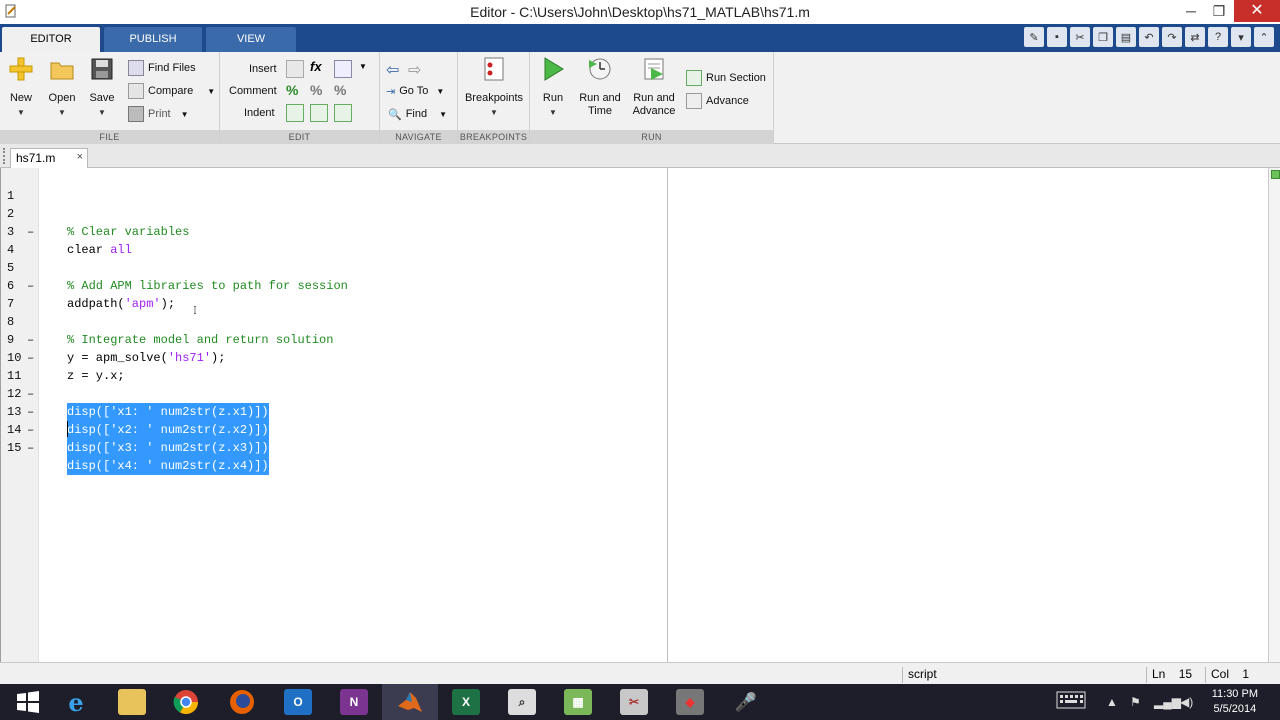 This screenshot has height=720, width=1280. I want to click on cut-icon: ✂, so click(1080, 37).